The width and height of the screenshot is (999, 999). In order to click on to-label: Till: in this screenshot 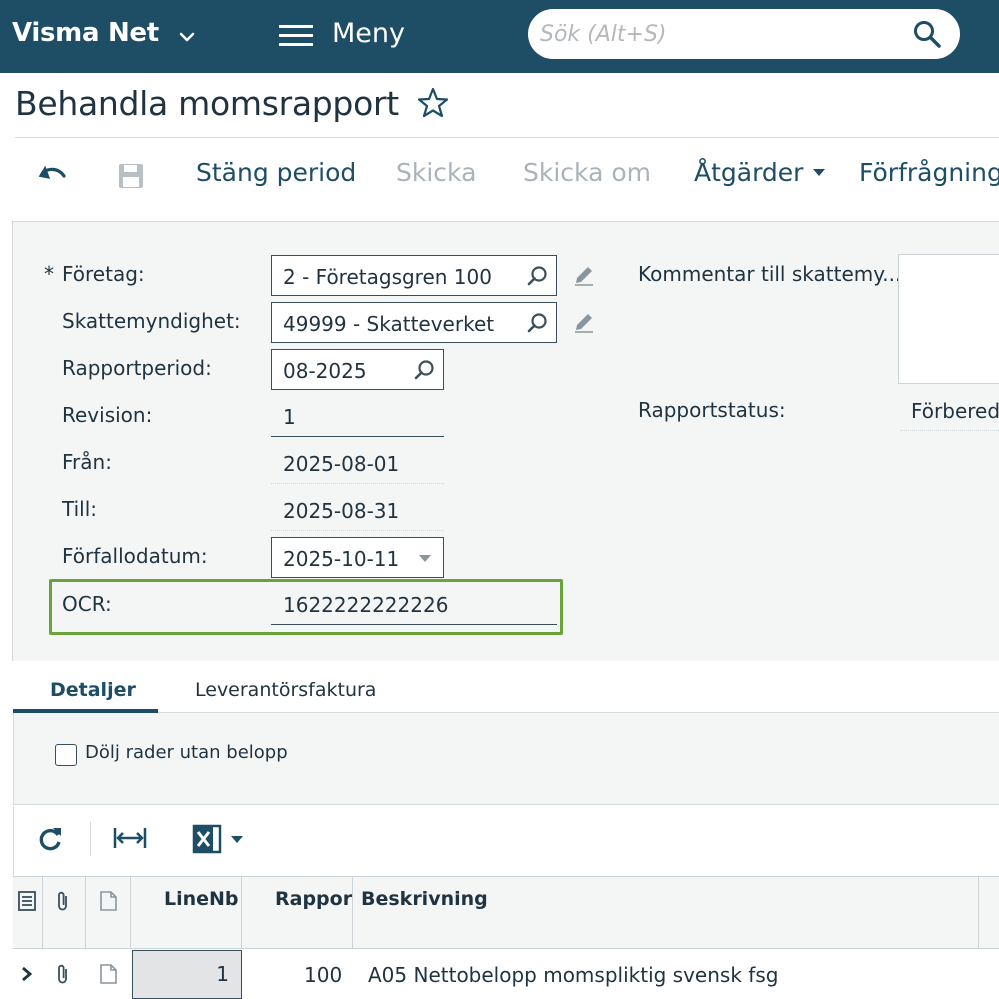, I will do `click(80, 509)`.